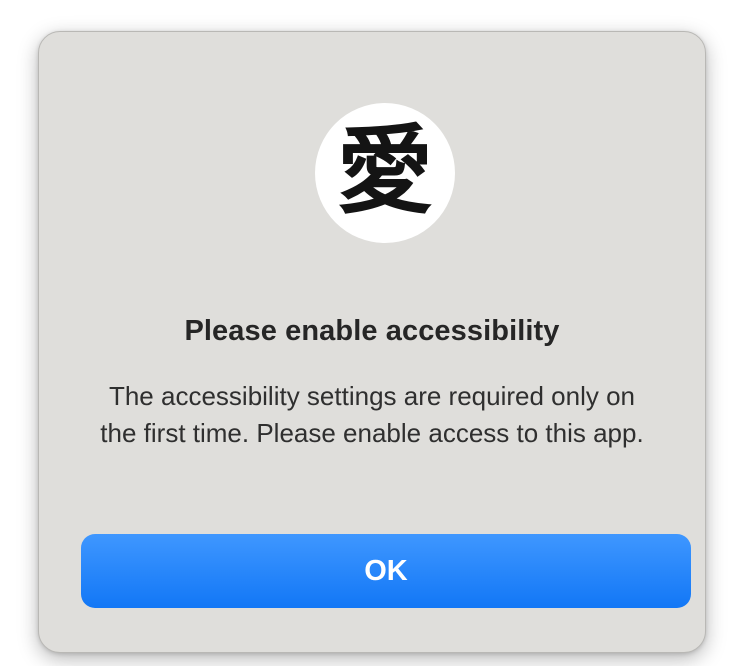 This screenshot has width=746, height=666. What do you see at coordinates (385, 170) in the screenshot?
I see `kanji-ai-icon: 愛` at bounding box center [385, 170].